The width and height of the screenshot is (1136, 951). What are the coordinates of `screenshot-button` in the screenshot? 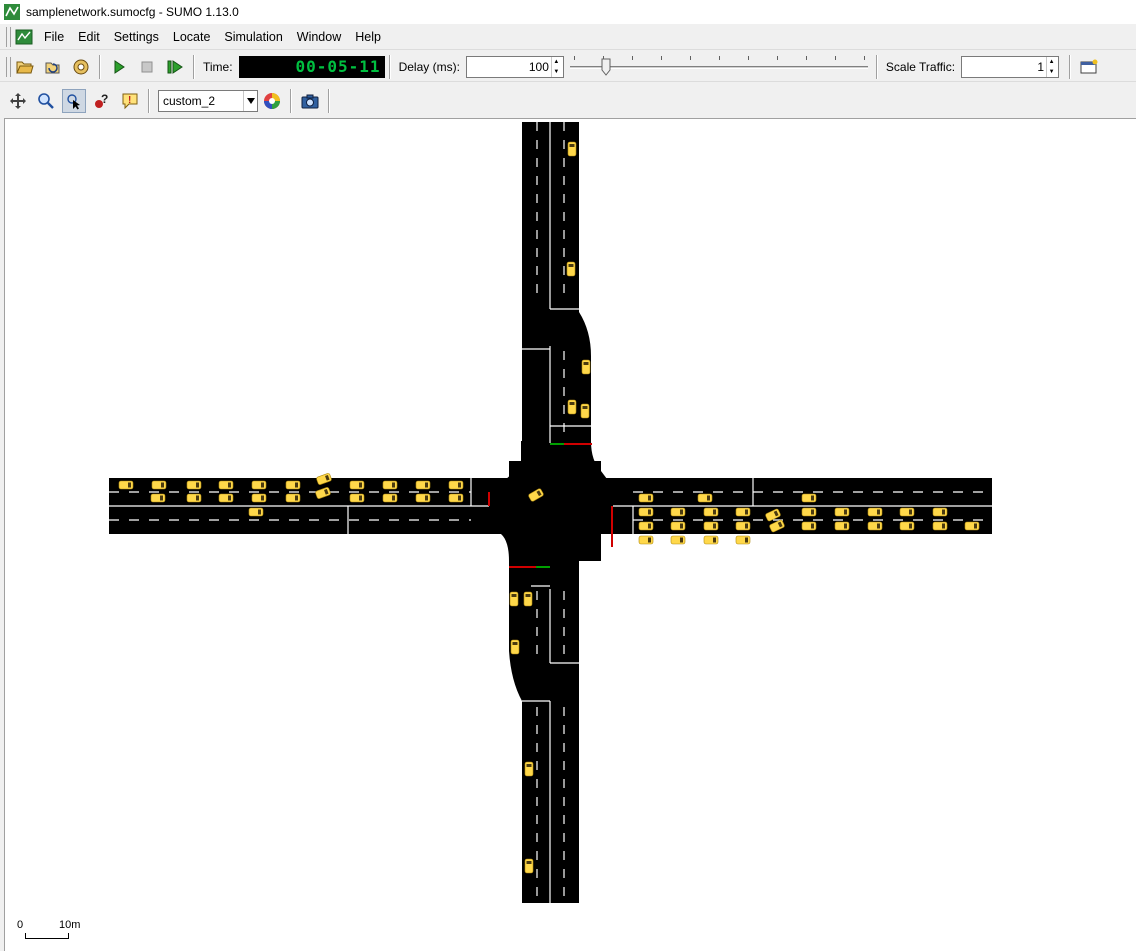 It's located at (310, 101).